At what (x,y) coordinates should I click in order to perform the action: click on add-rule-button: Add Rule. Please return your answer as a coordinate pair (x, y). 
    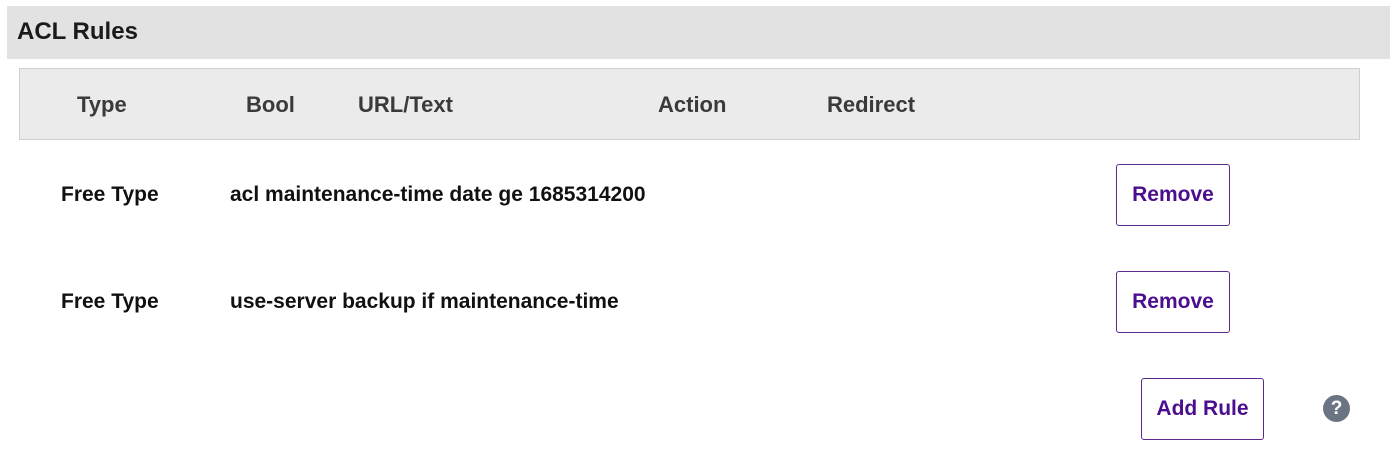
    Looking at the image, I should click on (1202, 409).